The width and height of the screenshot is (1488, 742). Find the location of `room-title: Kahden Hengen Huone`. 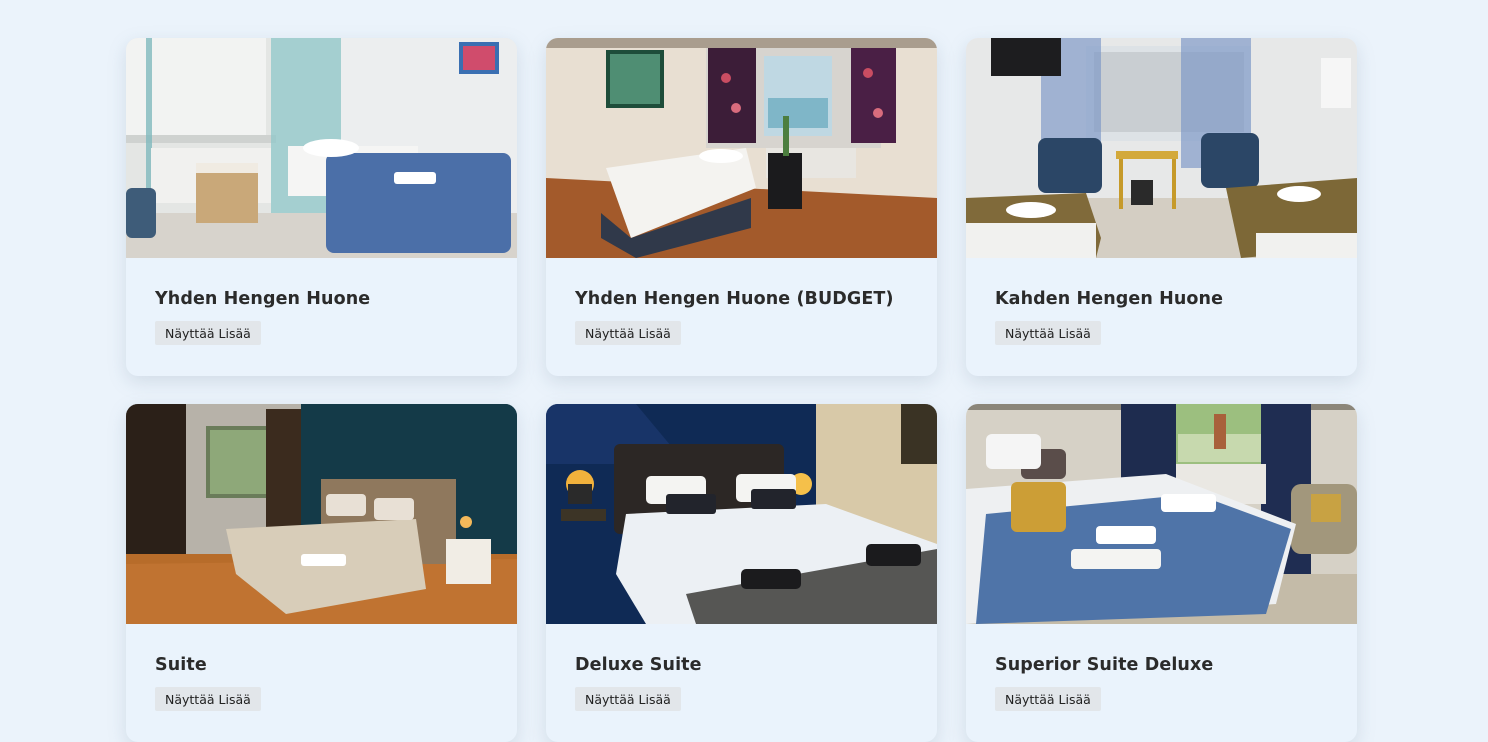

room-title: Kahden Hengen Huone is located at coordinates (1109, 299).